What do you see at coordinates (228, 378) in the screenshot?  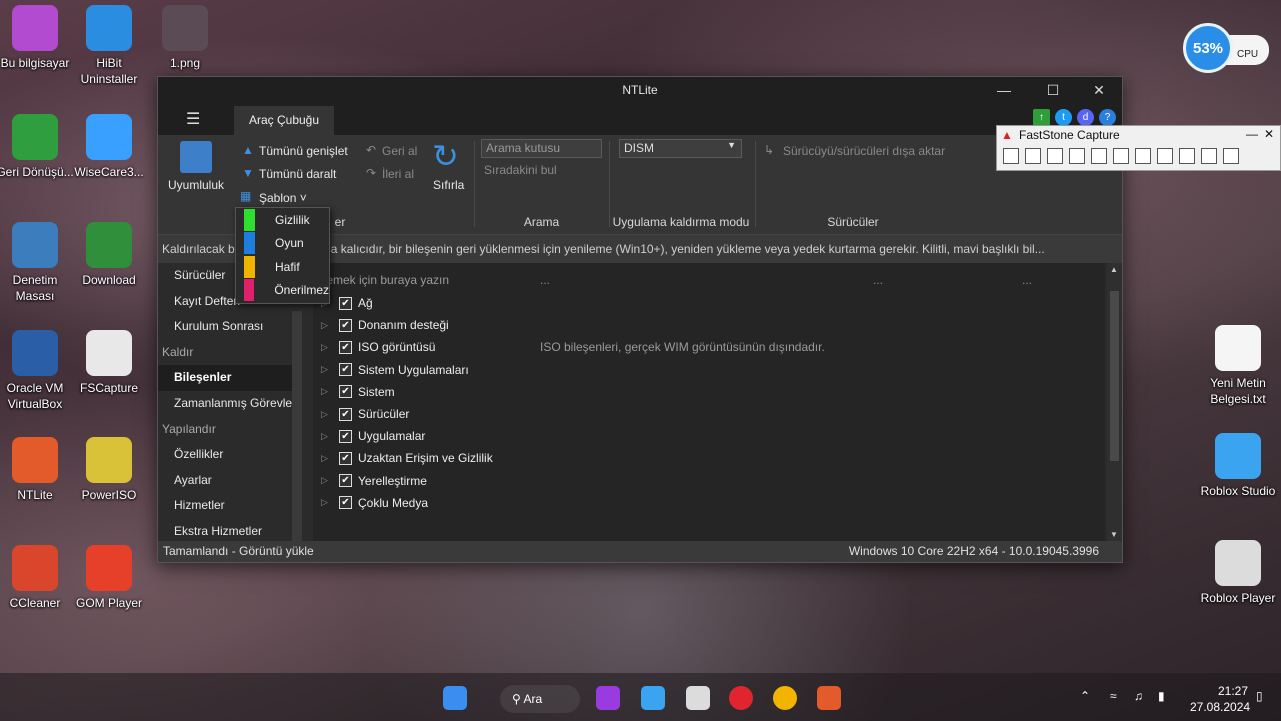 I see `sidebar-item: Bileşenler` at bounding box center [228, 378].